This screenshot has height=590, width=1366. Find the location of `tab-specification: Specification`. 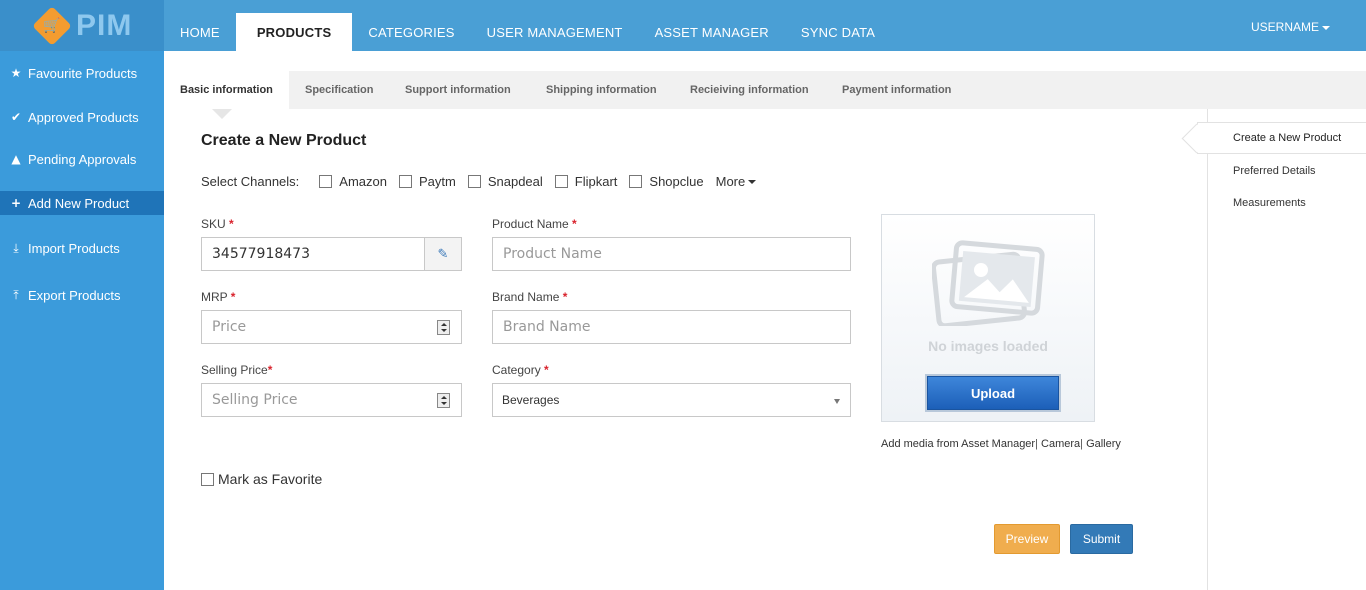

tab-specification: Specification is located at coordinates (339, 90).